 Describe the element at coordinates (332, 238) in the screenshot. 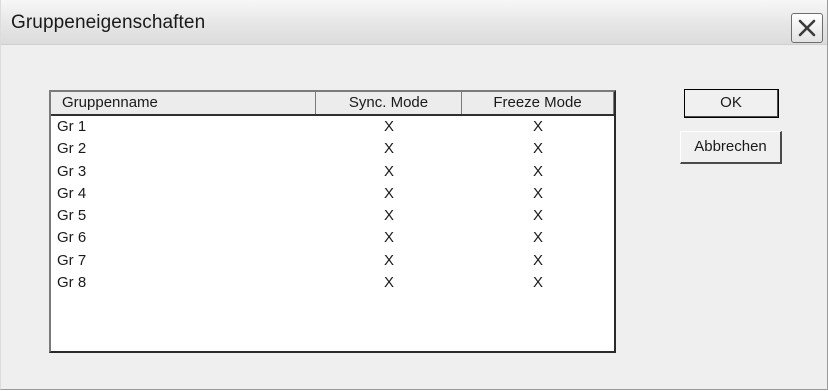

I see `list-item: Gr 6 X X` at that location.